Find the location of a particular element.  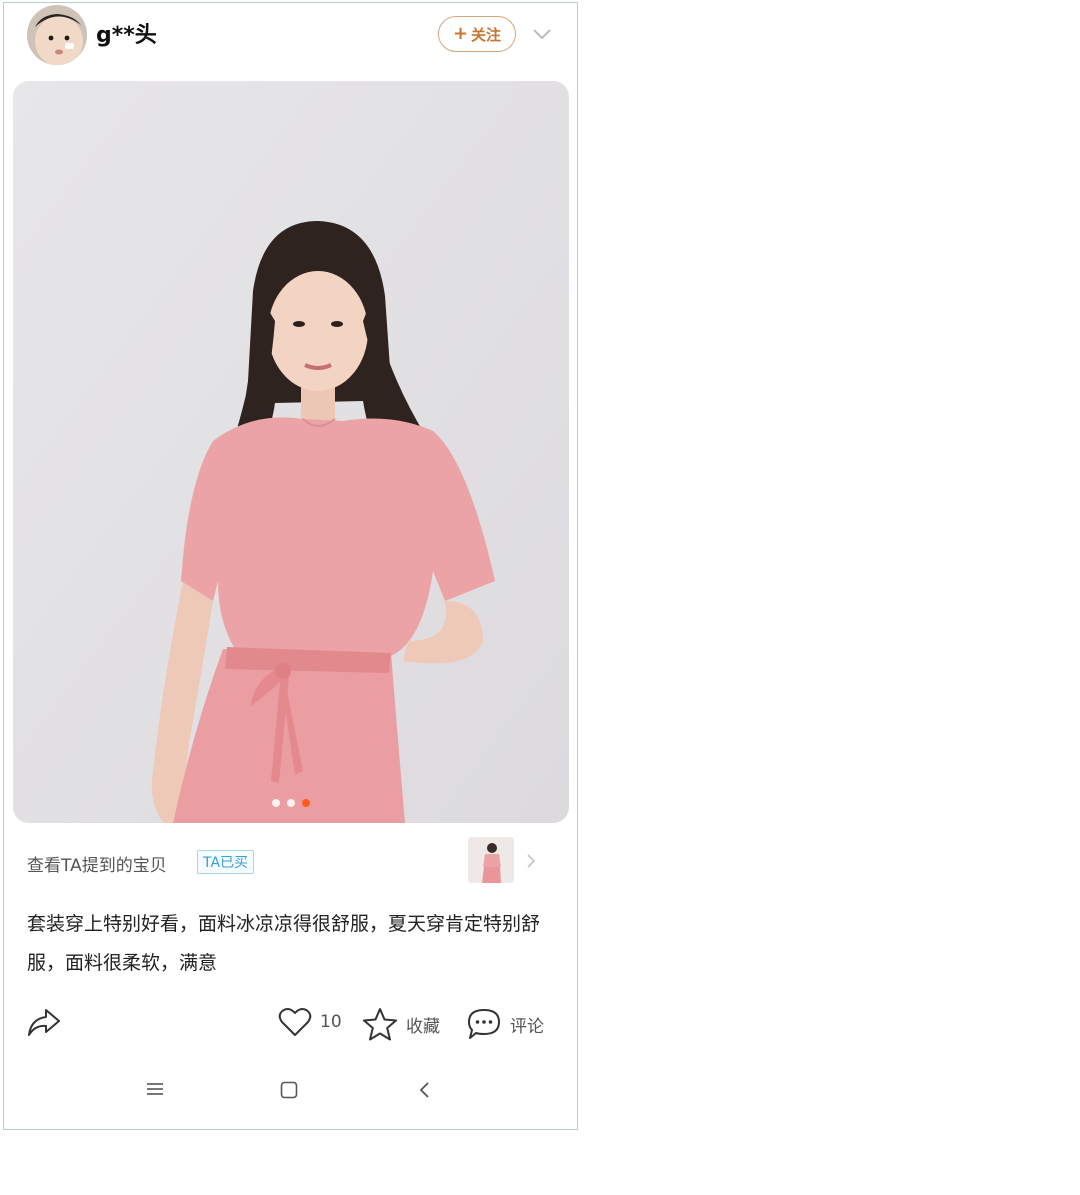

comment-icon is located at coordinates (484, 1024).